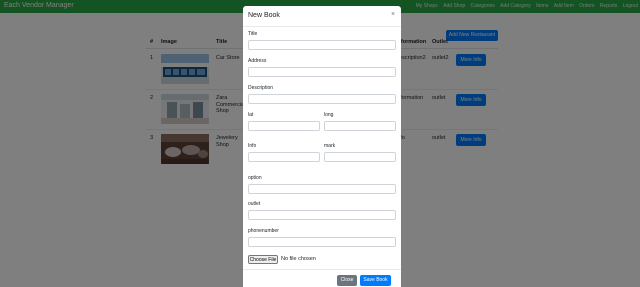  Describe the element at coordinates (330, 146) in the screenshot. I see `mark-label: mark` at that location.